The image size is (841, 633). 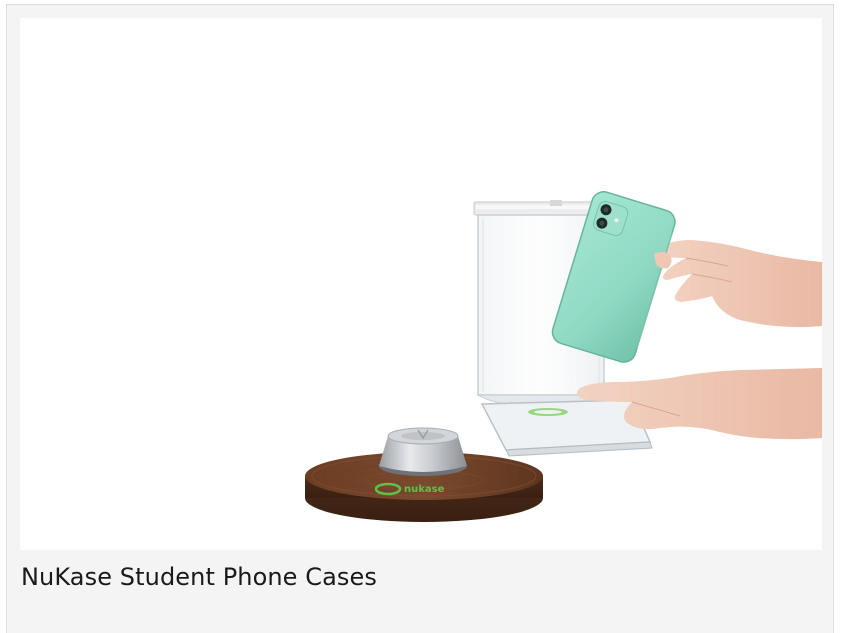 I want to click on upper-hand, so click(x=739, y=284).